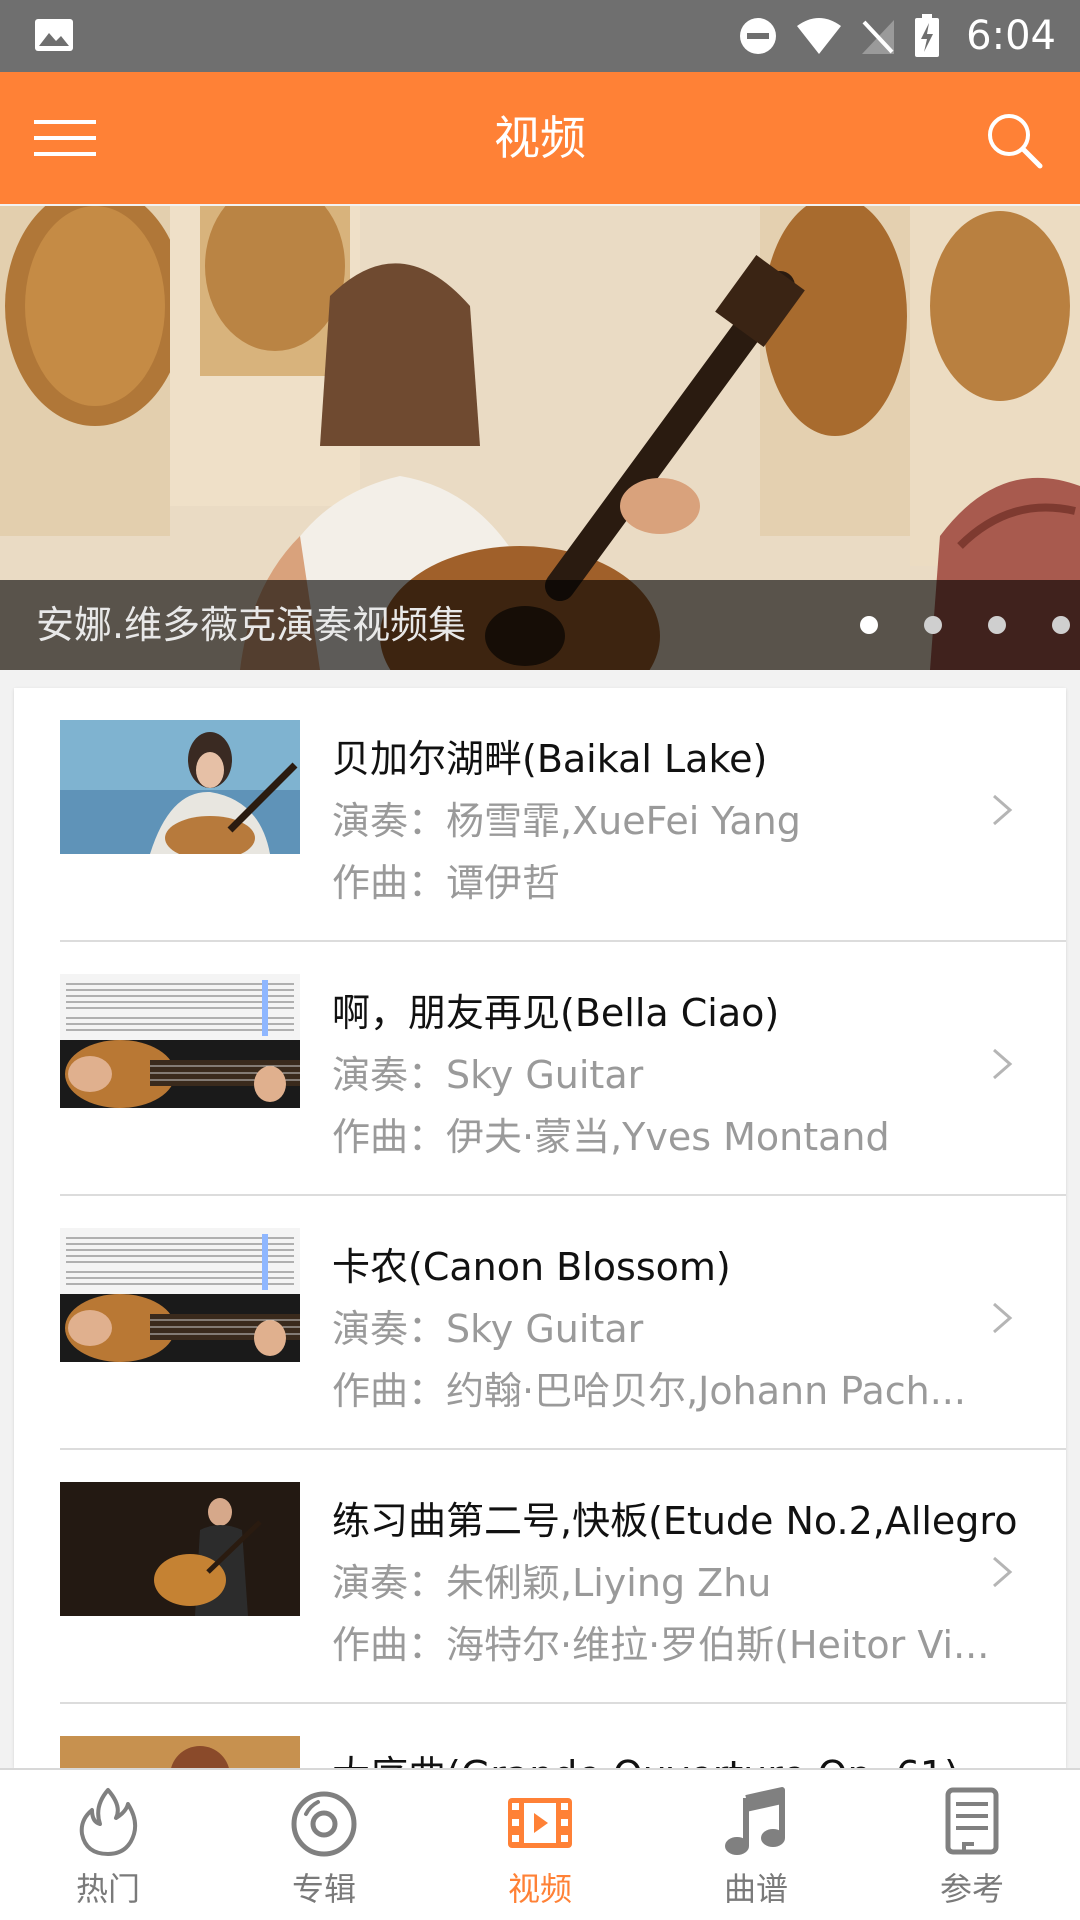 This screenshot has width=1080, height=1920. I want to click on video-performer: 演奏：杨雪霏,XueFei Yang, so click(566, 821).